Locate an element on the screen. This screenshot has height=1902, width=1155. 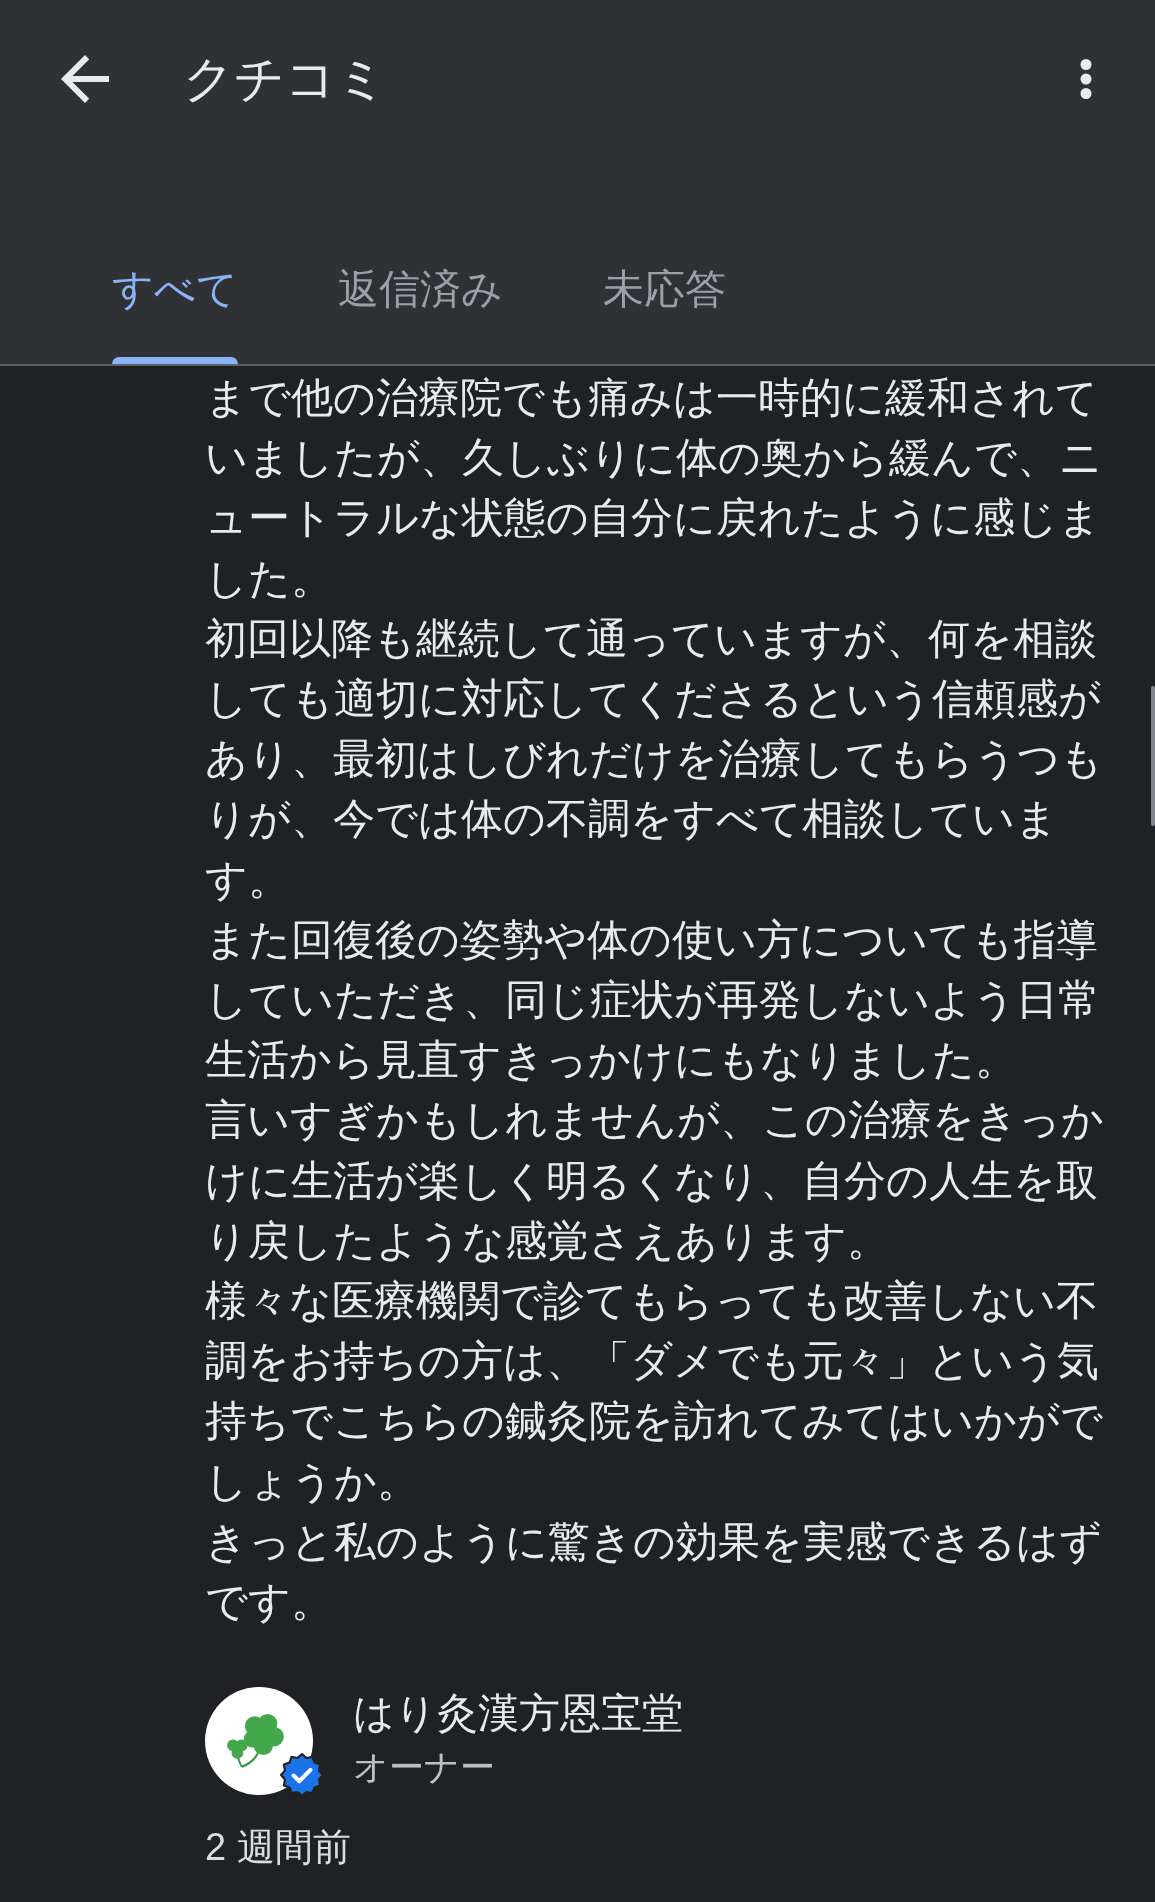
back-button is located at coordinates (85, 79).